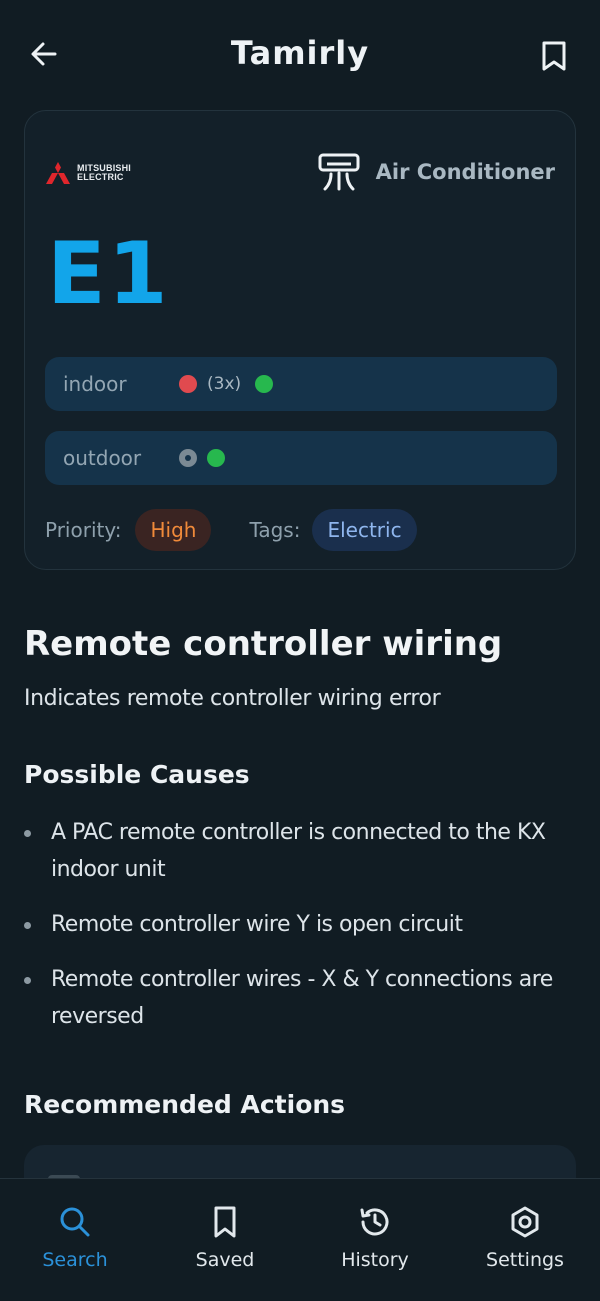 The height and width of the screenshot is (1301, 600). Describe the element at coordinates (231, 530) in the screenshot. I see `card-meta: Priority: High Tags: Electric` at that location.